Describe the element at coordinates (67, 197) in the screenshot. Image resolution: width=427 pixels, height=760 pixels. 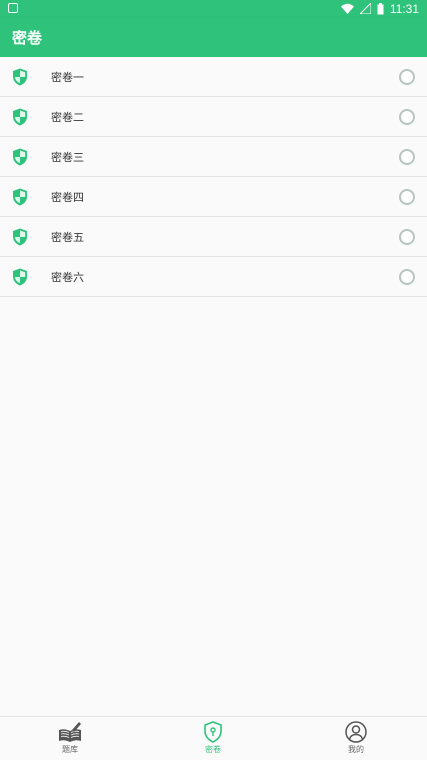
I see `list-item-label: 密卷四` at that location.